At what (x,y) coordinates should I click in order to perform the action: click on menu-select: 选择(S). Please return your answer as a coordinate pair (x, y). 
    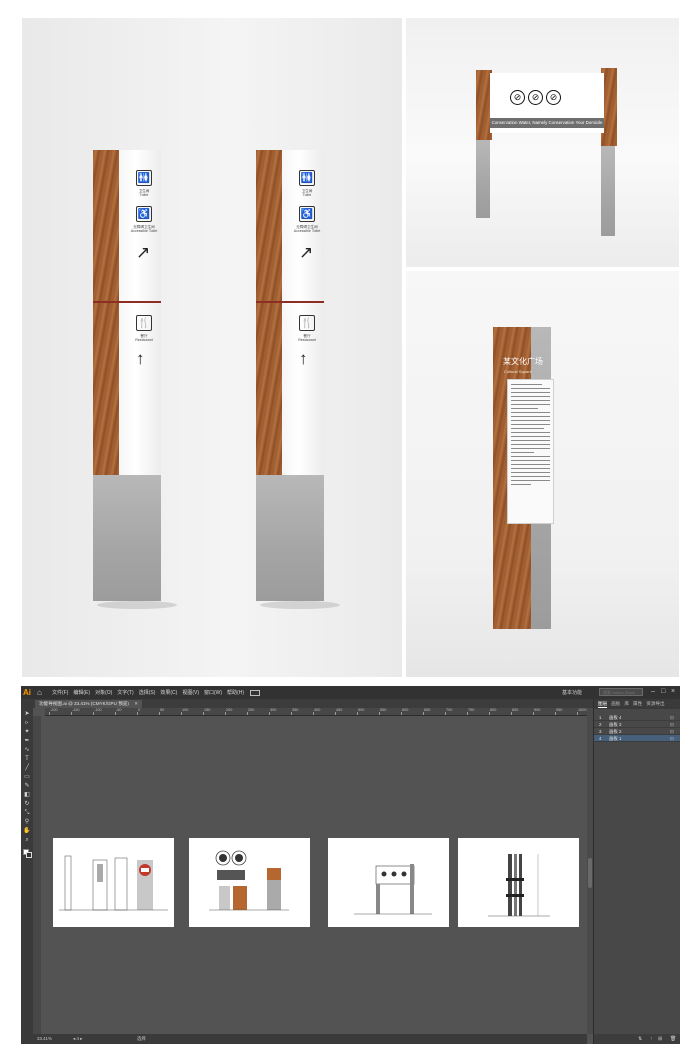
    Looking at the image, I should click on (147, 692).